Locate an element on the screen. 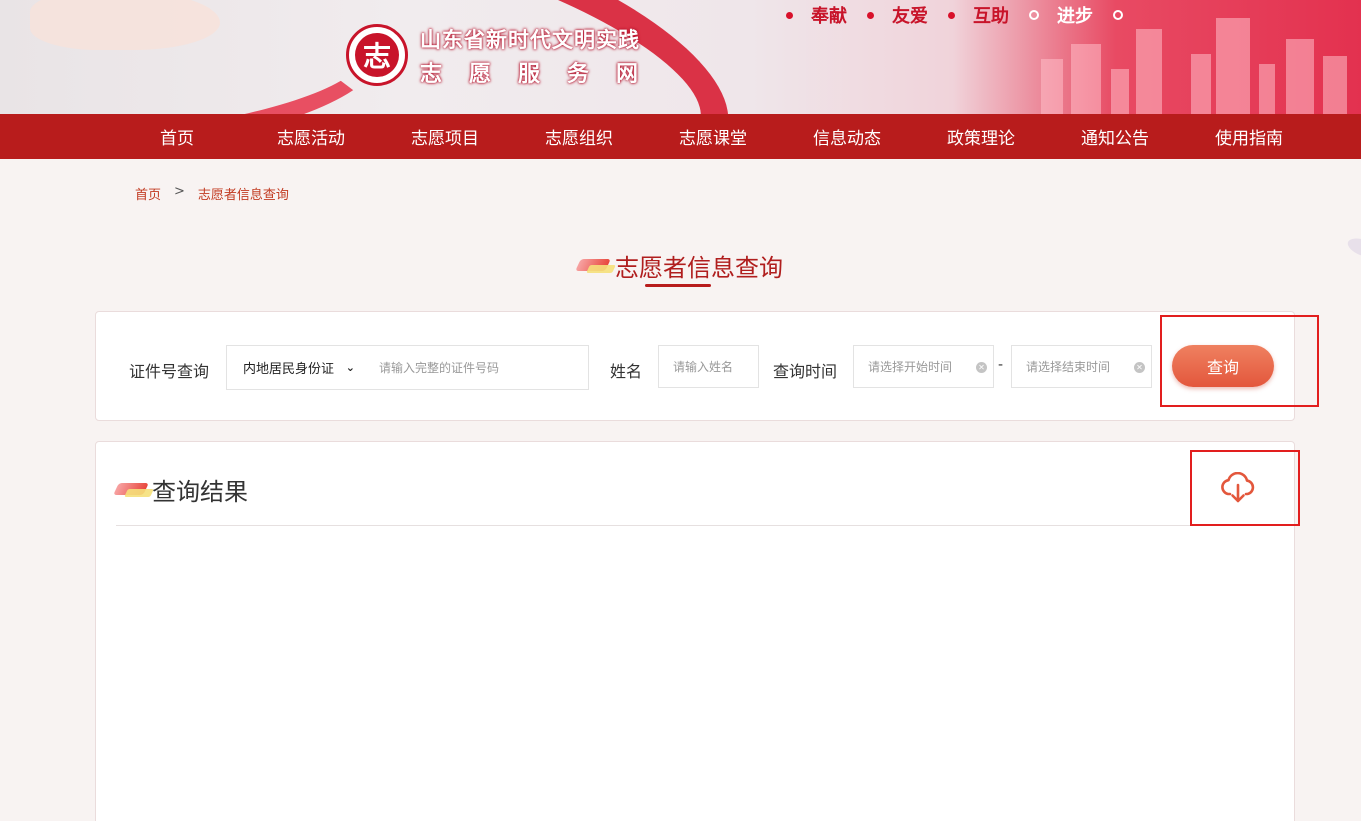 This screenshot has height=821, width=1361. search-form: 证件号查询 内地居民身份证 ⌄ 姓名 查询时间 ✕ - ✕ 查询 is located at coordinates (695, 366).